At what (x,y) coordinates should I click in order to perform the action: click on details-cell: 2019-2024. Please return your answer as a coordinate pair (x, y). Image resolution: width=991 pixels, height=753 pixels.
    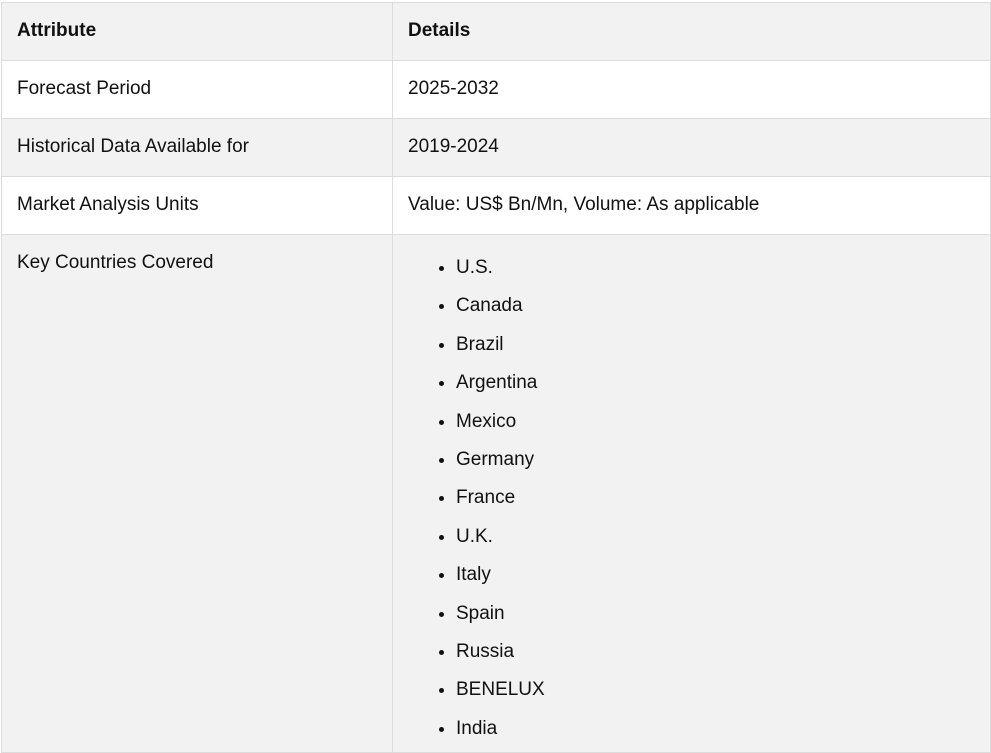
    Looking at the image, I should click on (691, 147).